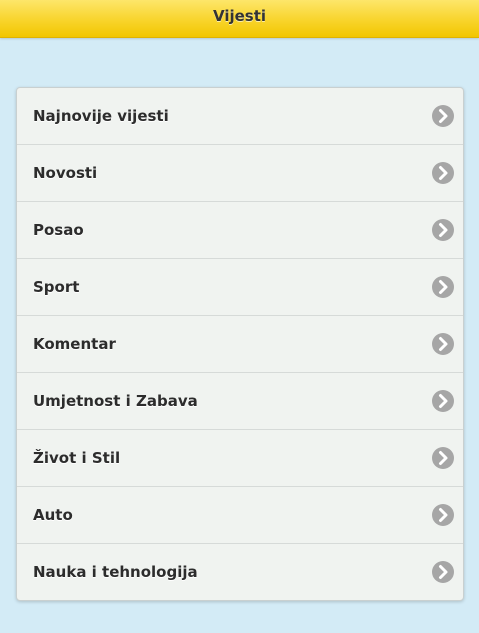  Describe the element at coordinates (240, 173) in the screenshot. I see `list-item-novosti: Novosti` at that location.